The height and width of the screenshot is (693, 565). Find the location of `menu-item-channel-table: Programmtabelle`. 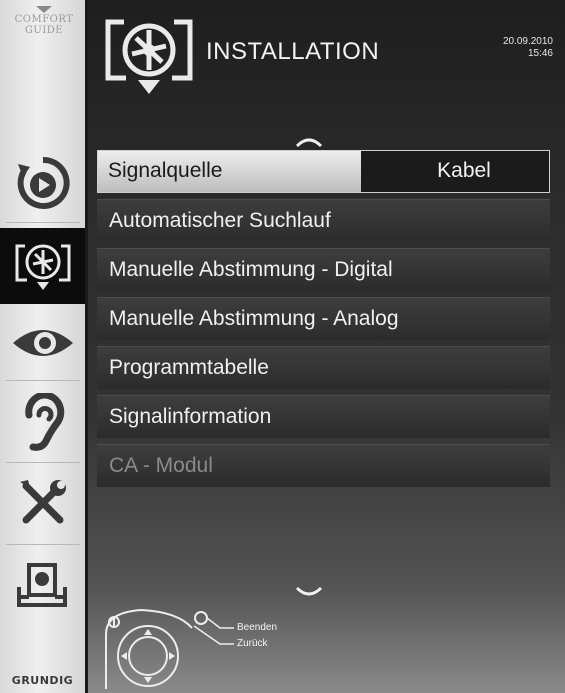

menu-item-channel-table: Programmtabelle is located at coordinates (323, 367).